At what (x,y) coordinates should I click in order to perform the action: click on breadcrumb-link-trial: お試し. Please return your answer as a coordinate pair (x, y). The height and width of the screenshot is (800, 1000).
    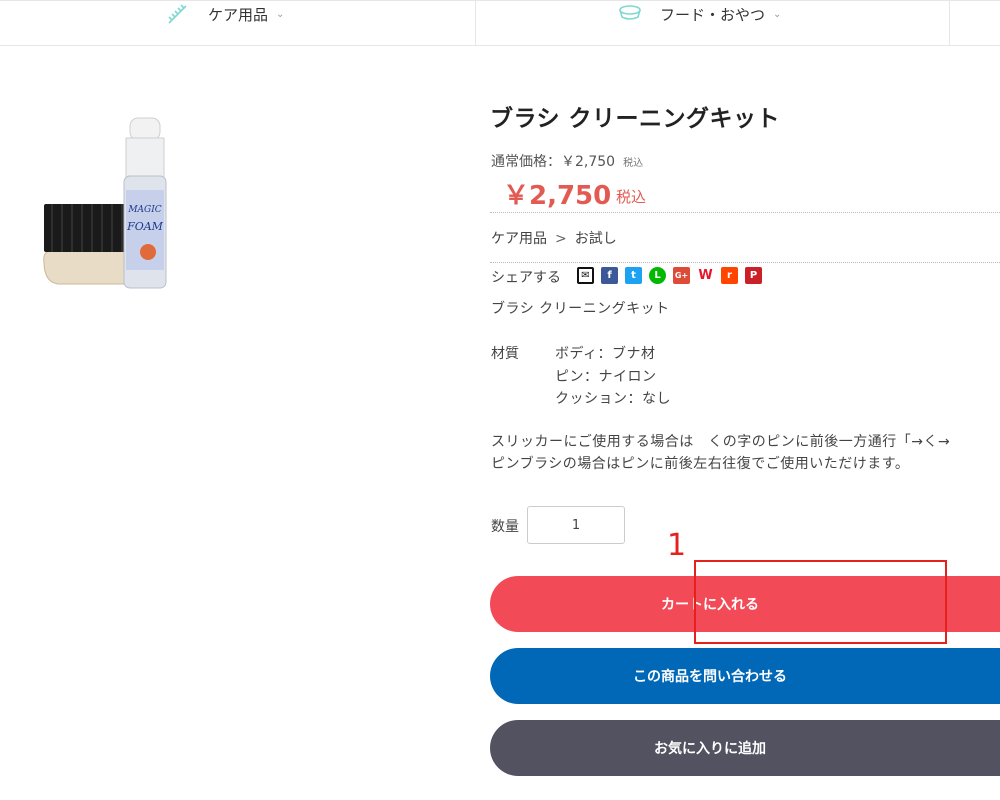
    Looking at the image, I should click on (596, 239).